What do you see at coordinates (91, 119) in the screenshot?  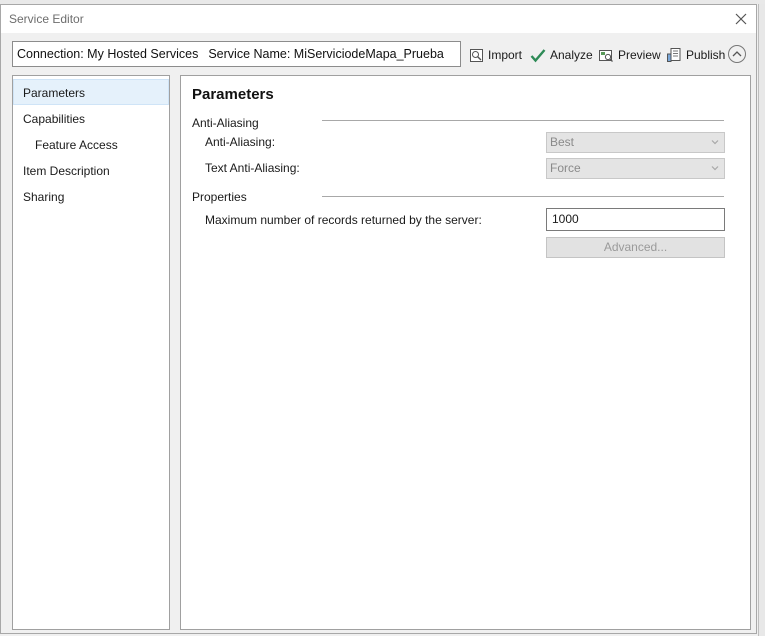 I see `nav-item-capabilities: Capabilities` at bounding box center [91, 119].